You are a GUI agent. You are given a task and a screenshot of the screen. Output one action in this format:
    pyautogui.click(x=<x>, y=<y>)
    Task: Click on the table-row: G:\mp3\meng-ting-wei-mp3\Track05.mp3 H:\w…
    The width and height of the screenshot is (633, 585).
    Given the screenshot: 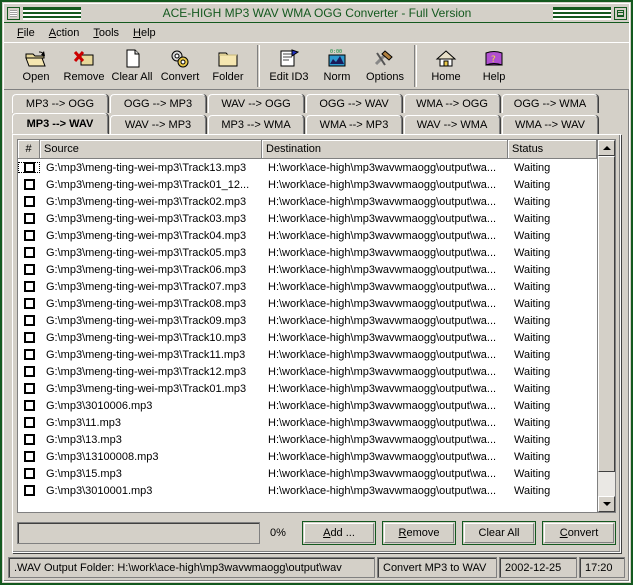 What is the action you would take?
    pyautogui.click(x=307, y=252)
    